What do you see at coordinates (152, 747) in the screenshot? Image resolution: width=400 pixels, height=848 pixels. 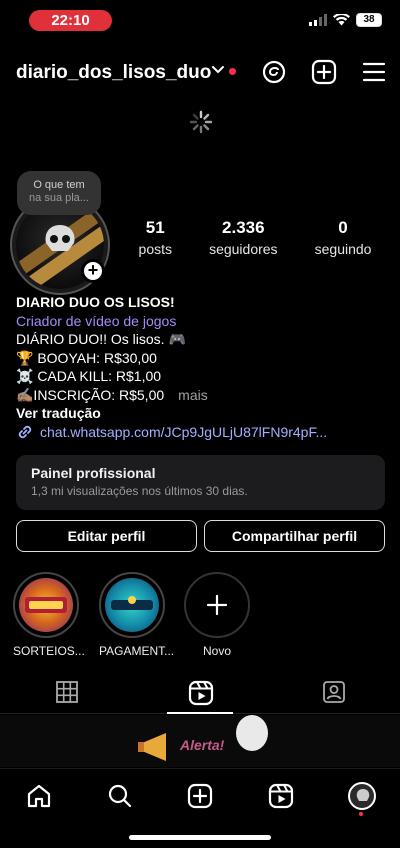 I see `megaphone-icon` at bounding box center [152, 747].